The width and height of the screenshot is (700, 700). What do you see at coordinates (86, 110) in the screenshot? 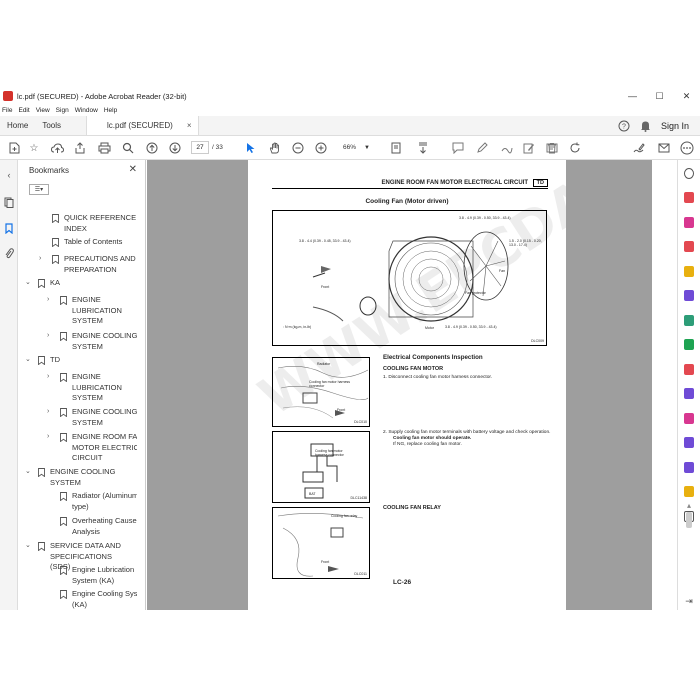
I see `menu-window: Window` at bounding box center [86, 110].